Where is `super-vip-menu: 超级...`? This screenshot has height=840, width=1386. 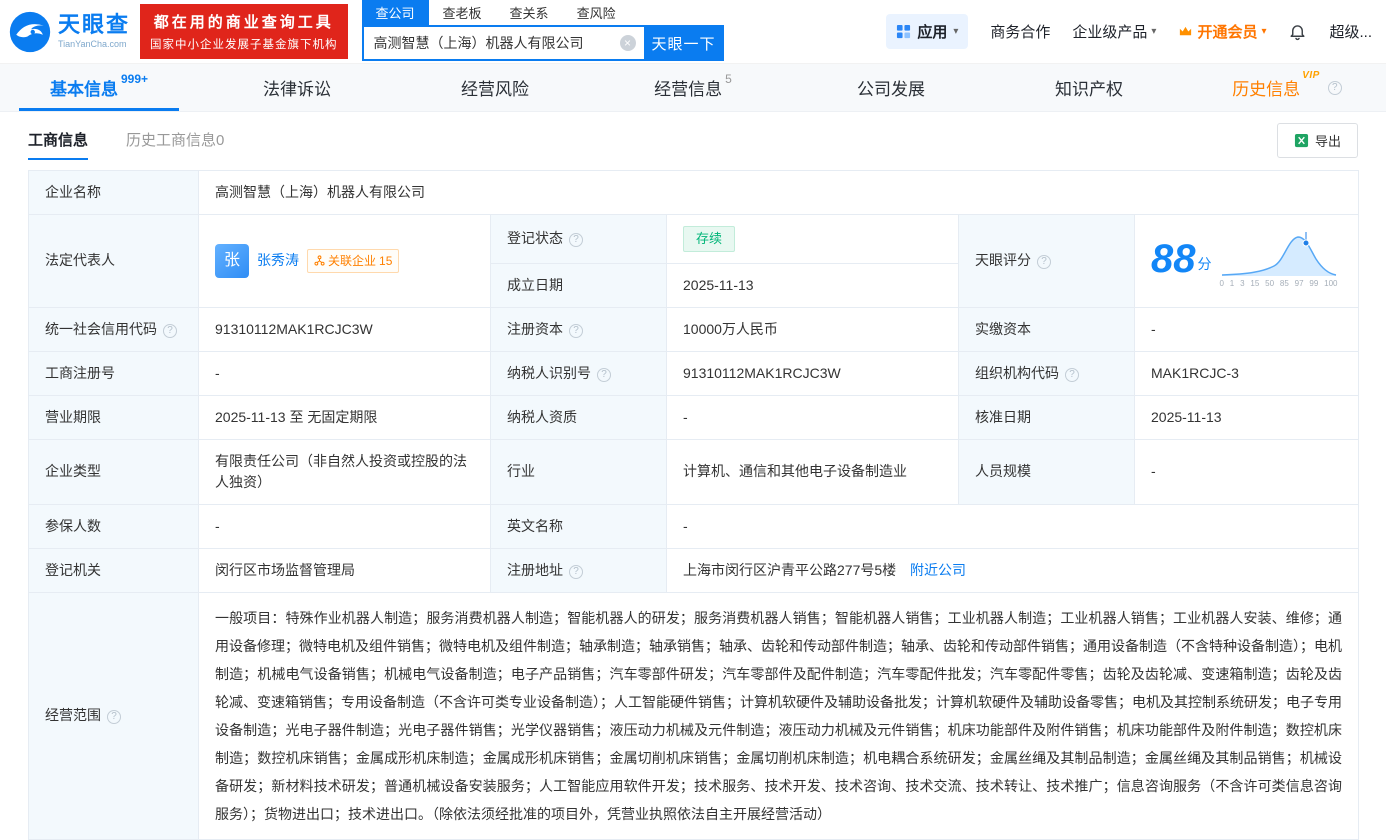
super-vip-menu: 超级... is located at coordinates (1350, 31).